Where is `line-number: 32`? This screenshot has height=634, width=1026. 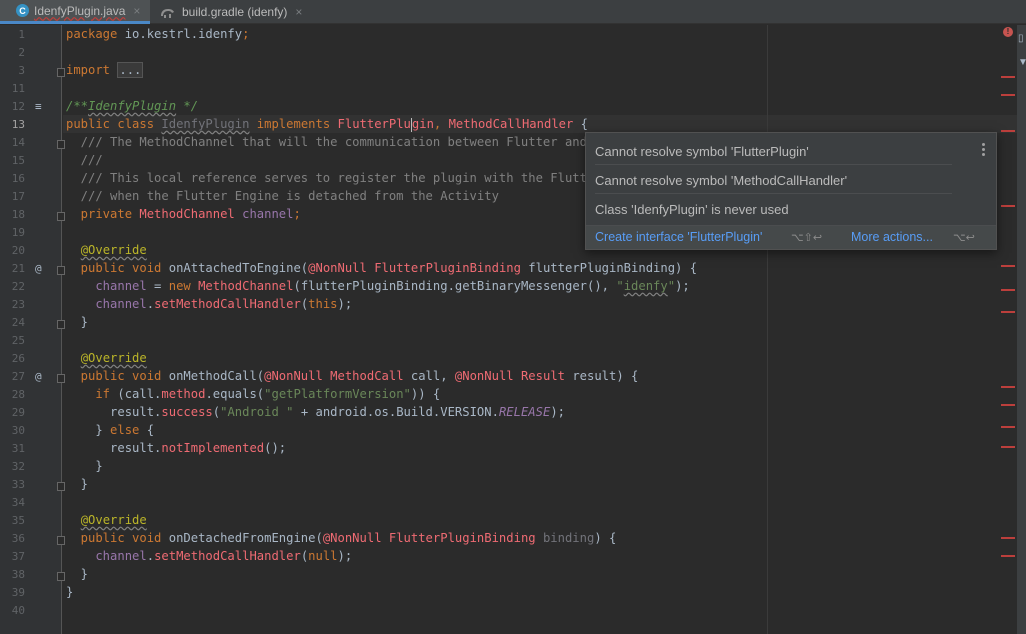
line-number: 32 is located at coordinates (18, 466).